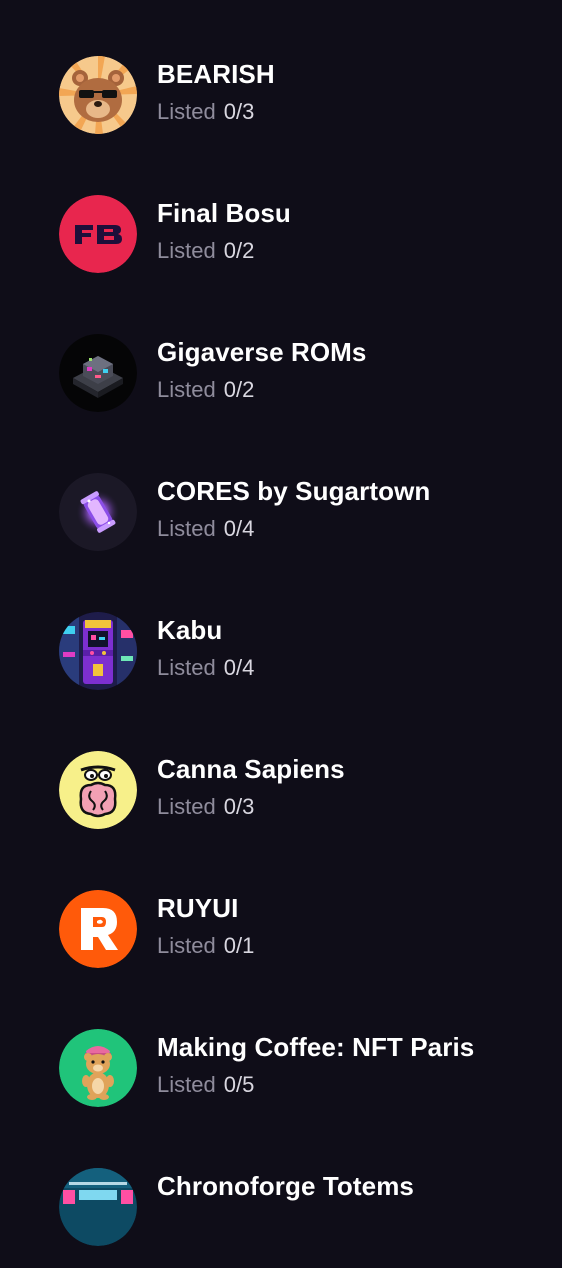 Image resolution: width=562 pixels, height=1268 pixels. Describe the element at coordinates (224, 213) in the screenshot. I see `collection-name: Final Bosu` at that location.